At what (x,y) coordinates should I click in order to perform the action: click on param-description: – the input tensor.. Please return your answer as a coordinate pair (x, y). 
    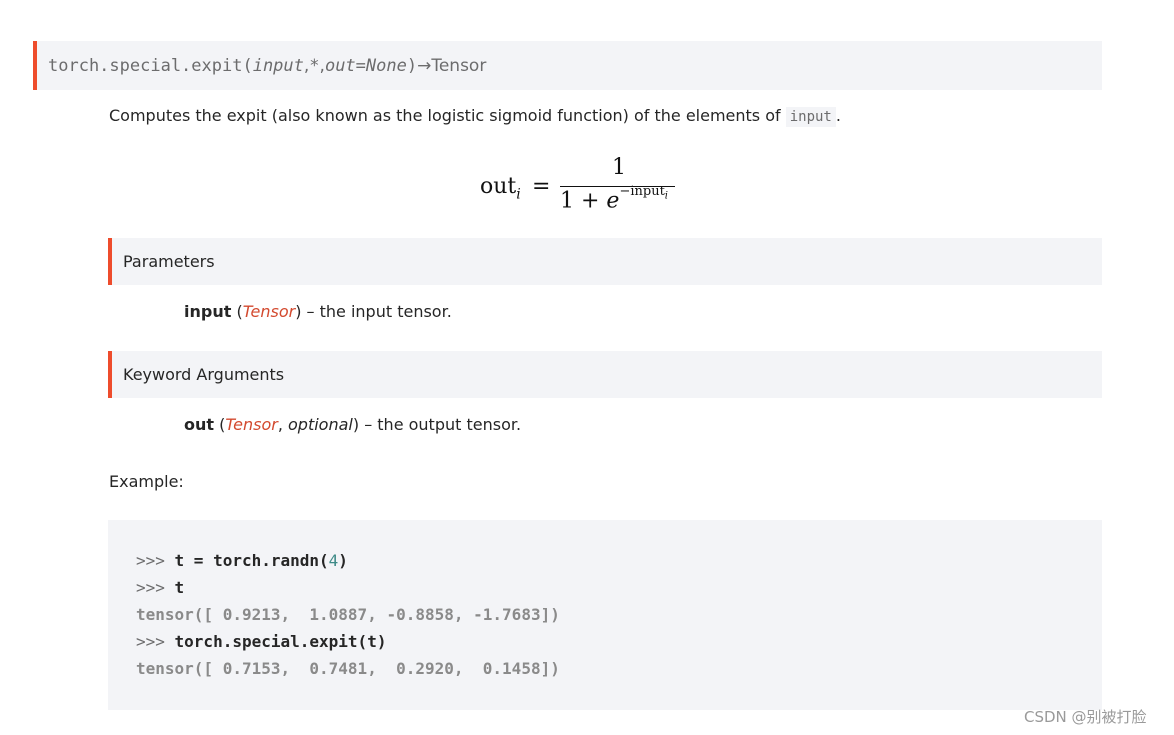
    Looking at the image, I should click on (376, 311).